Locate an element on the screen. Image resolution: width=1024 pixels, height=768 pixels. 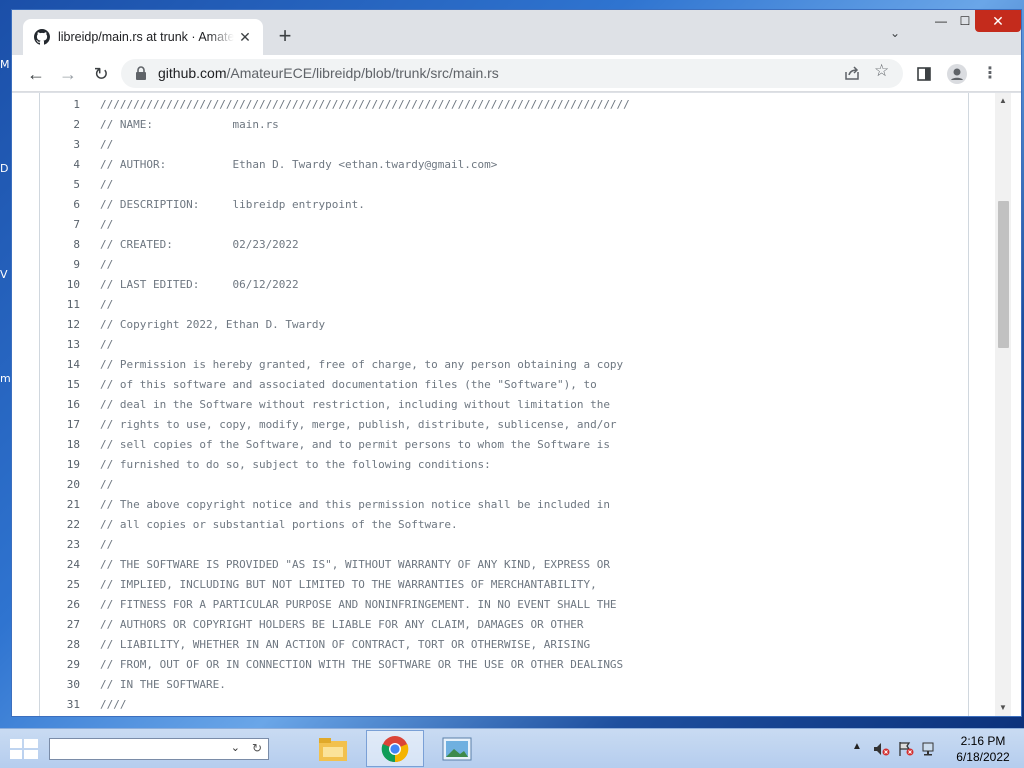
line-number: 3 is located at coordinates (60, 145).